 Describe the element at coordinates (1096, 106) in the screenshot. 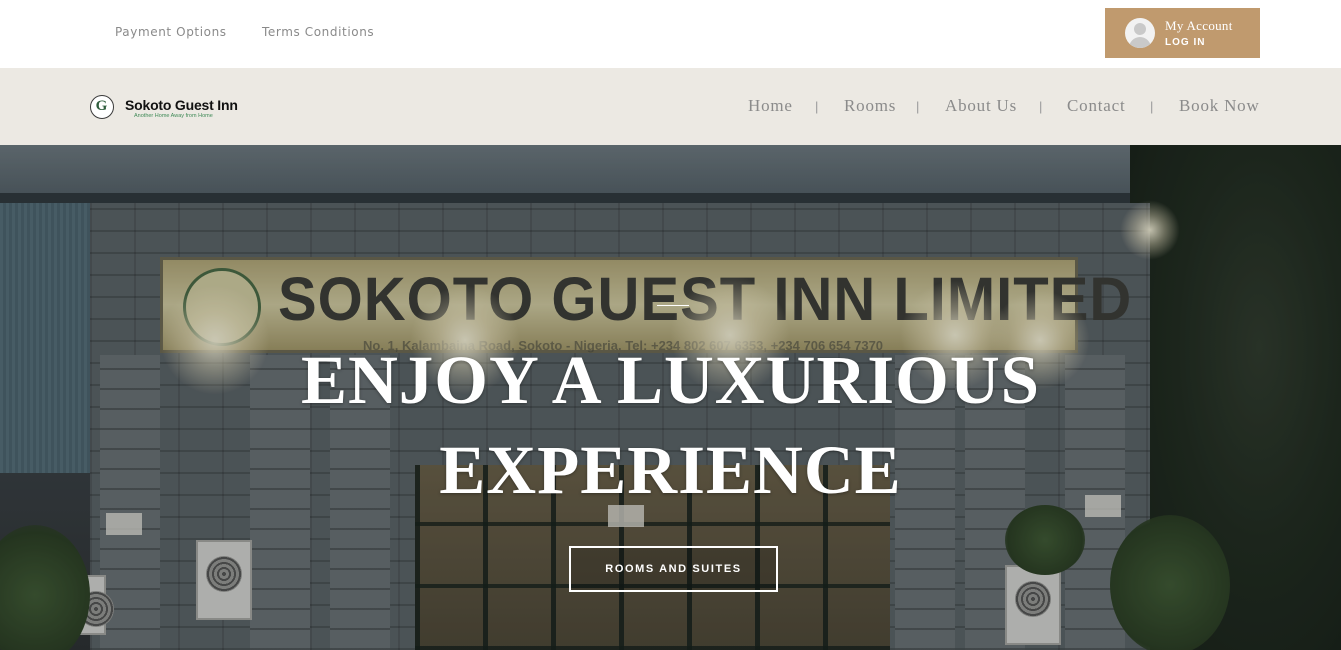

I see `nav-contact: Contact` at that location.